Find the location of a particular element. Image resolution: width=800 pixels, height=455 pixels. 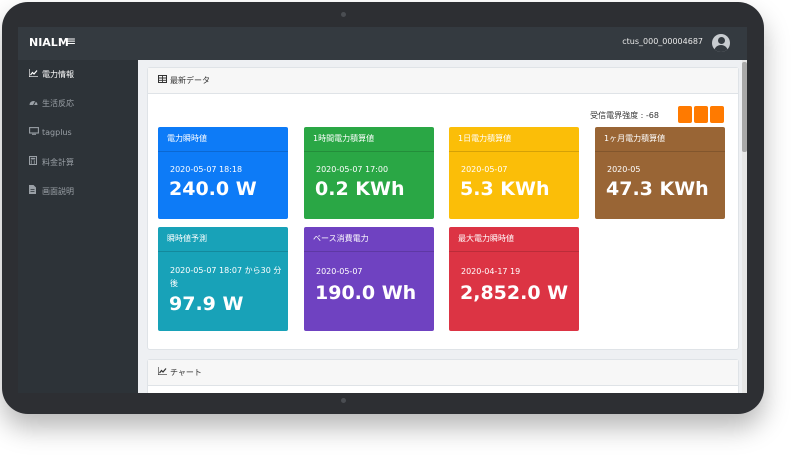

tile-hourly-energy: 1時間電力積算値 2020-05-07 17:00 0.2 KWh is located at coordinates (369, 173).